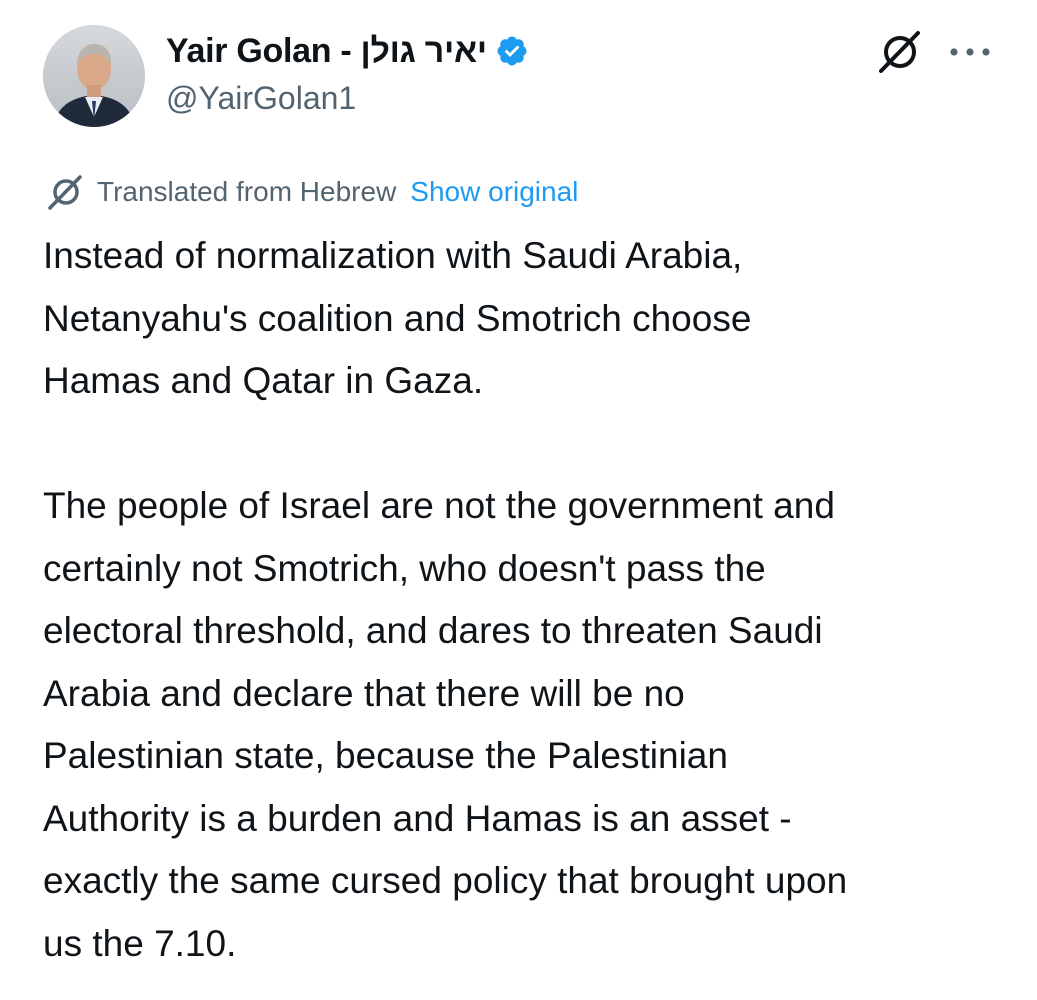 This screenshot has width=1037, height=1000. I want to click on grok-icon, so click(899, 52).